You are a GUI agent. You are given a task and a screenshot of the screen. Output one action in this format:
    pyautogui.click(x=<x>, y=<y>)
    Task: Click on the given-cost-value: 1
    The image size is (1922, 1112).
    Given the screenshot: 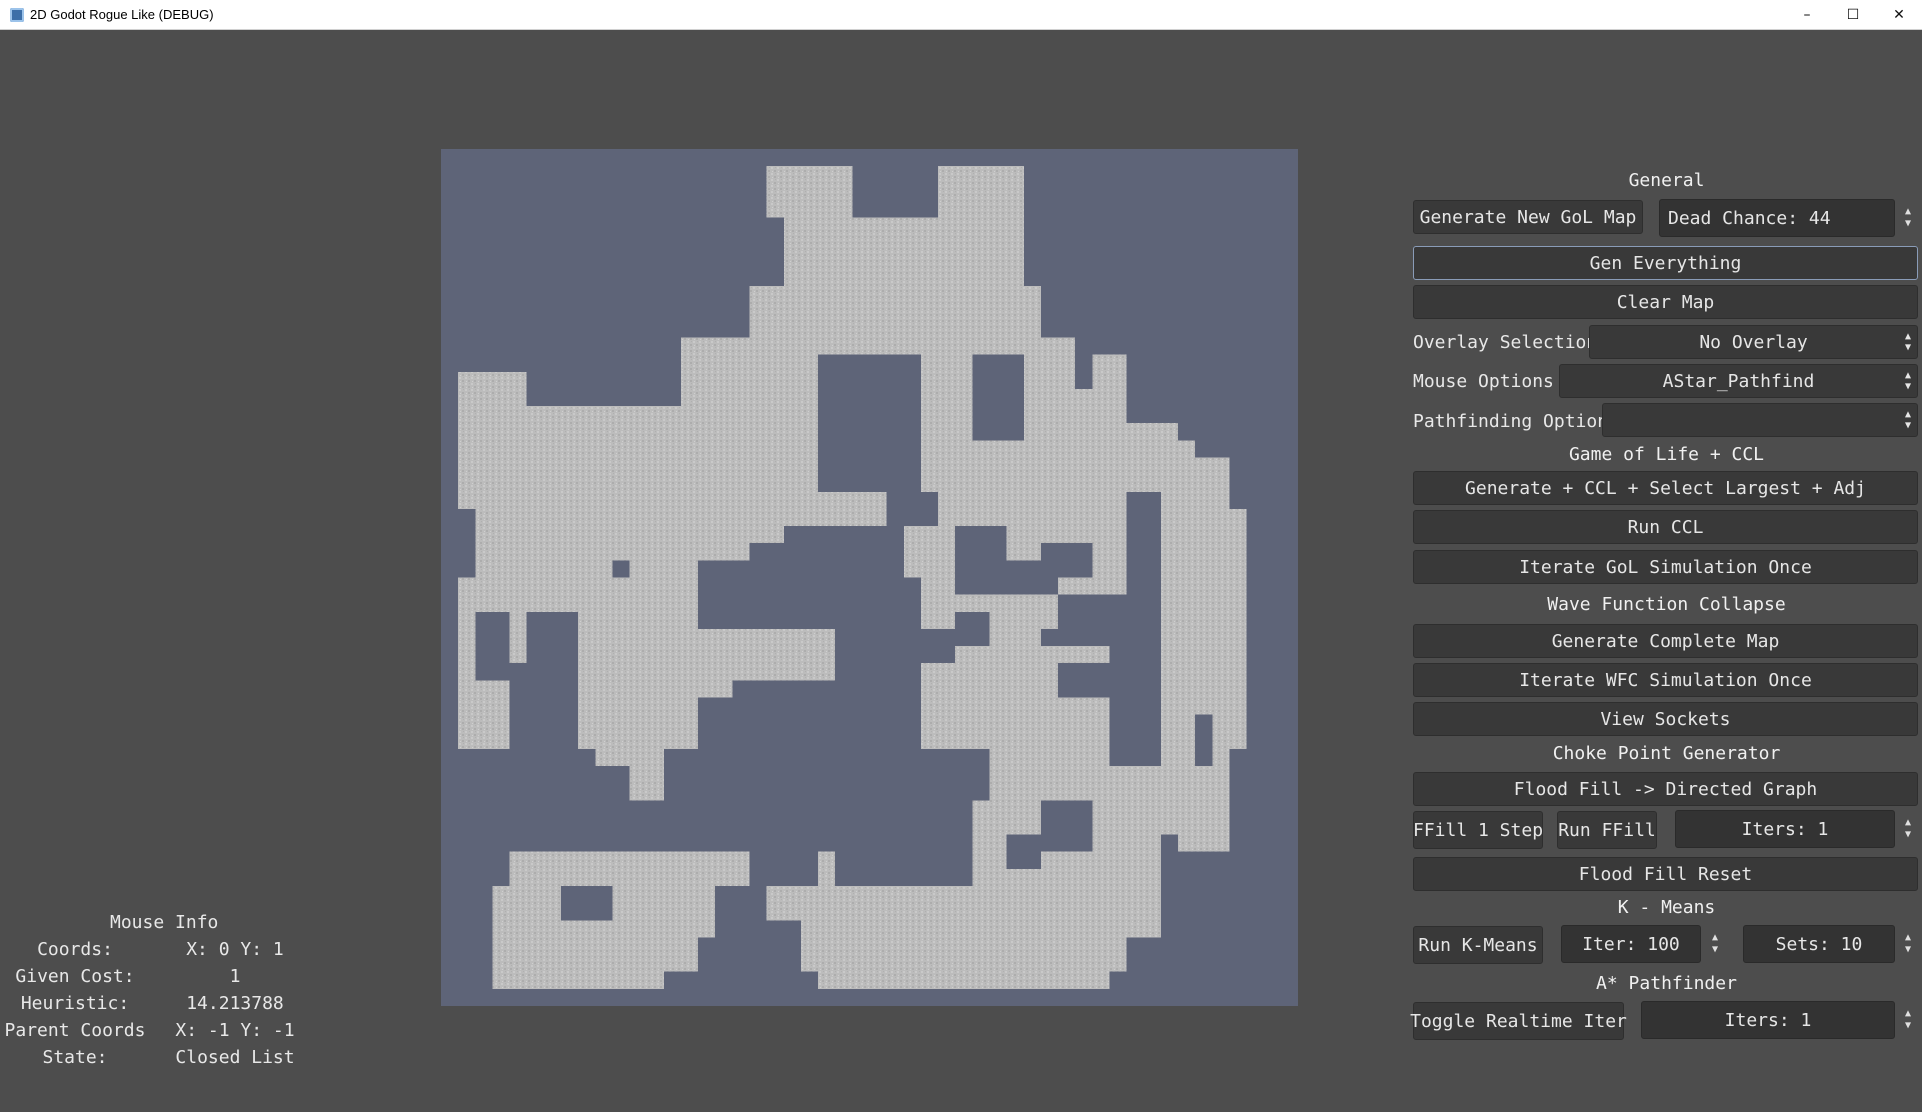 What is the action you would take?
    pyautogui.click(x=235, y=976)
    